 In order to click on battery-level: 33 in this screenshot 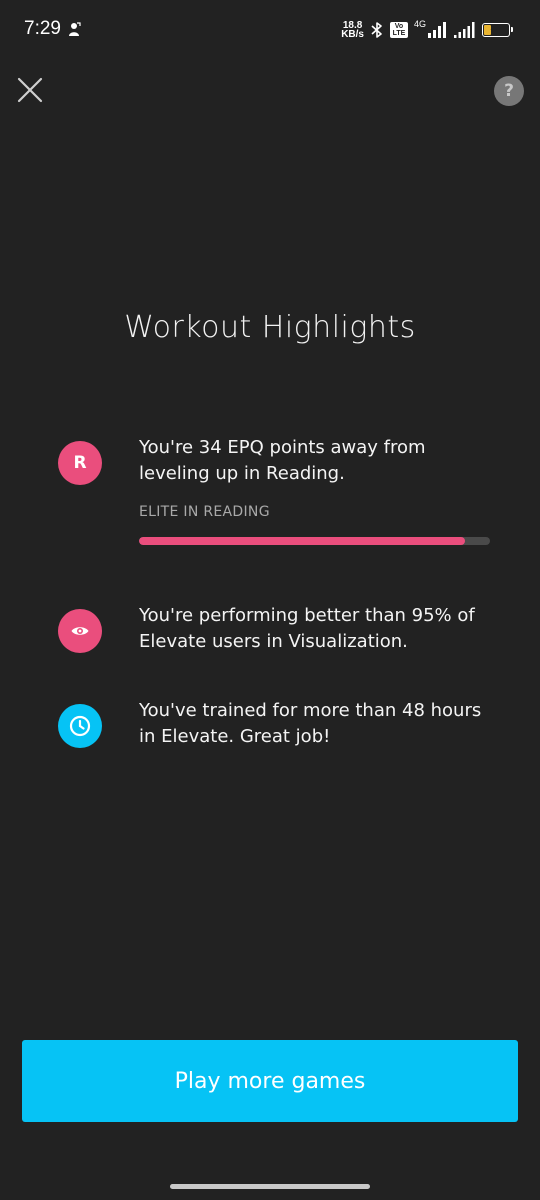, I will do `click(496, 28)`.